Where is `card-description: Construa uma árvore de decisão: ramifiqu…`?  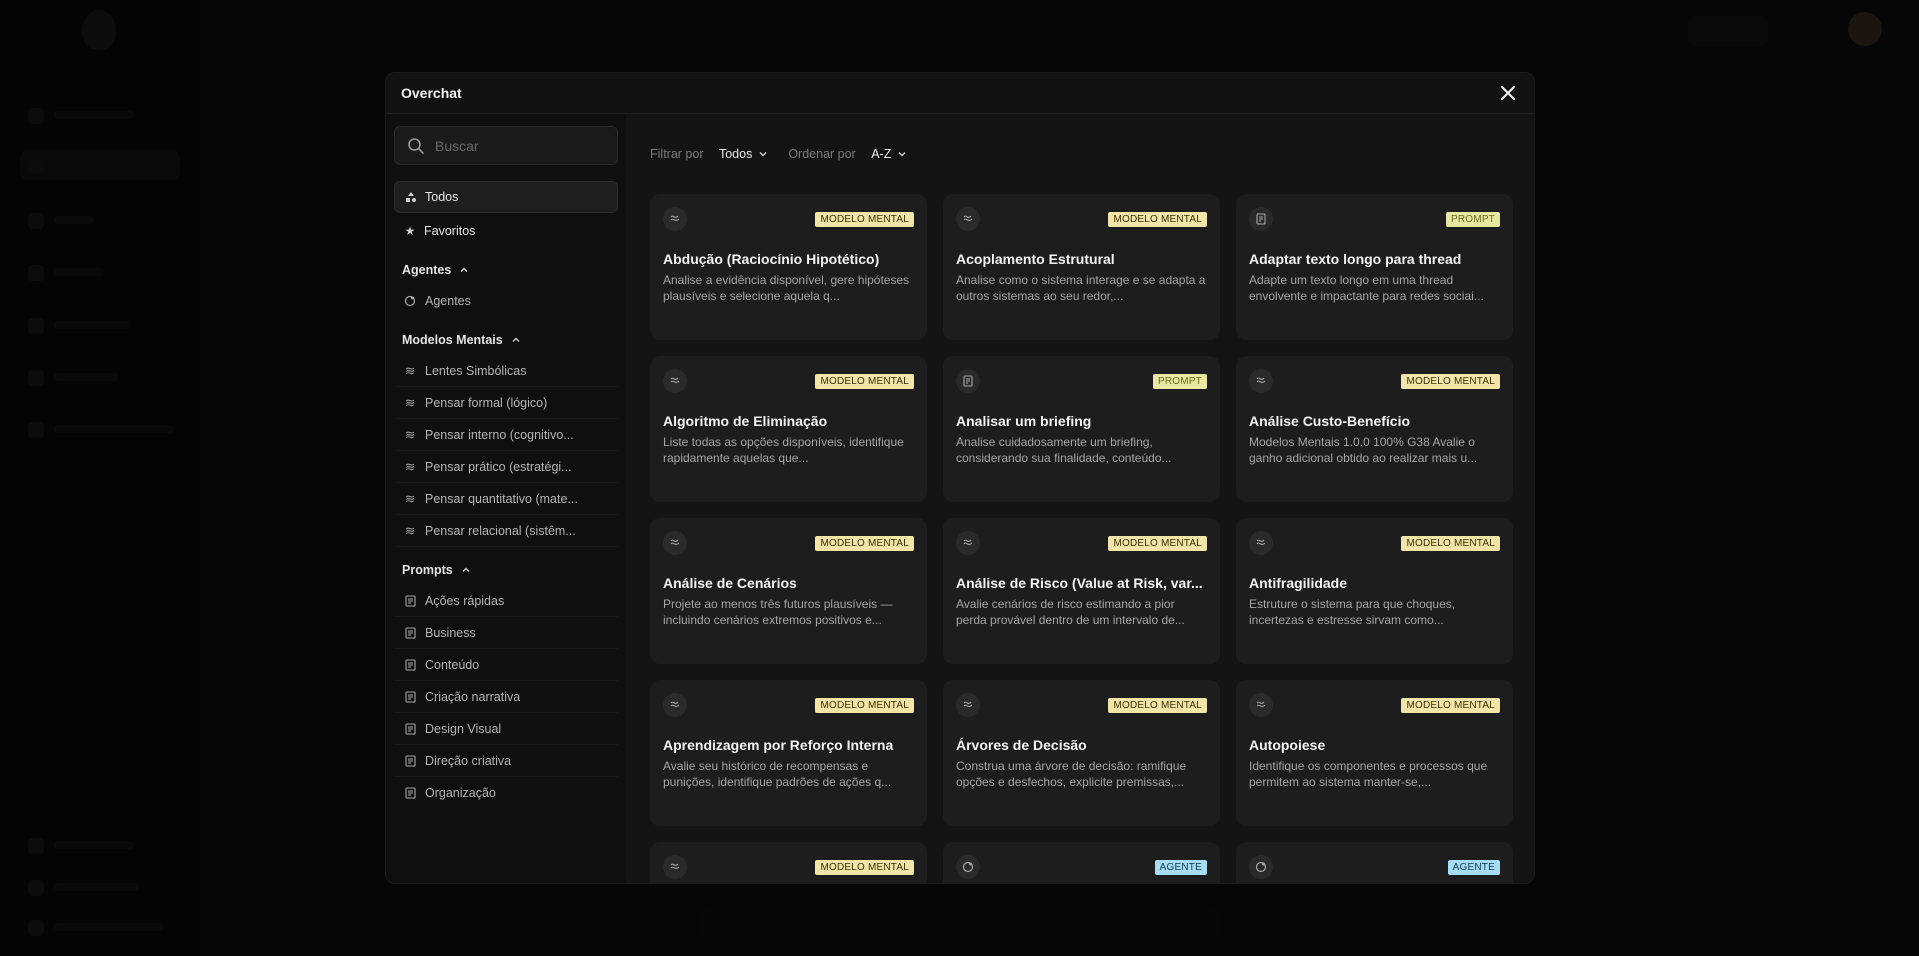 card-description: Construa uma árvore de decisão: ramifiqu… is located at coordinates (1071, 774).